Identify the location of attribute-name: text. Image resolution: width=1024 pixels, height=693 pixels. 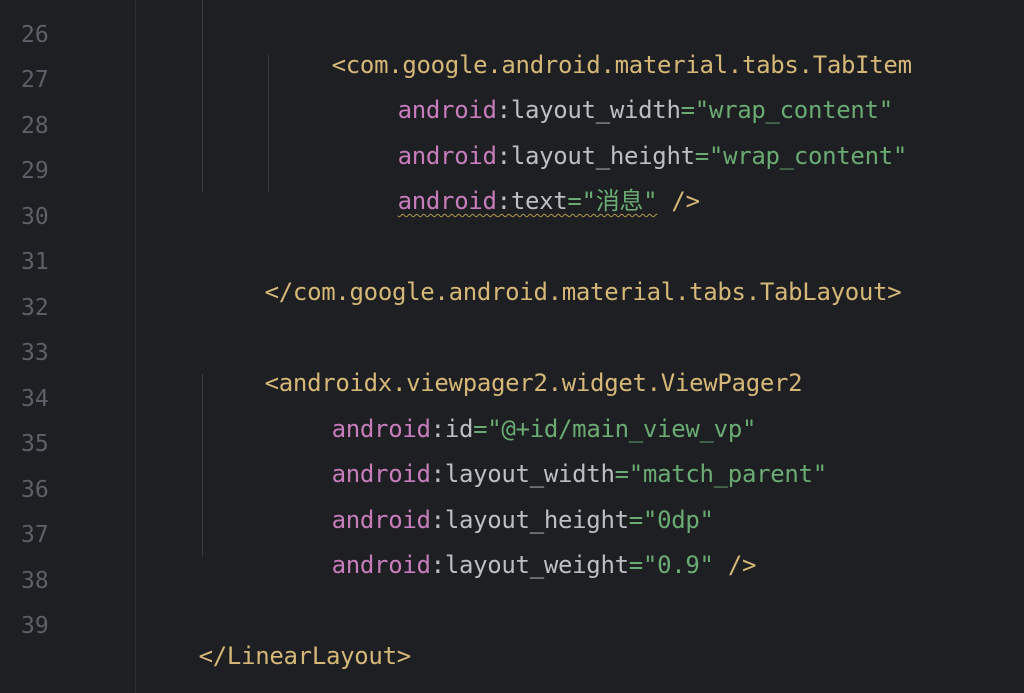
(539, 201).